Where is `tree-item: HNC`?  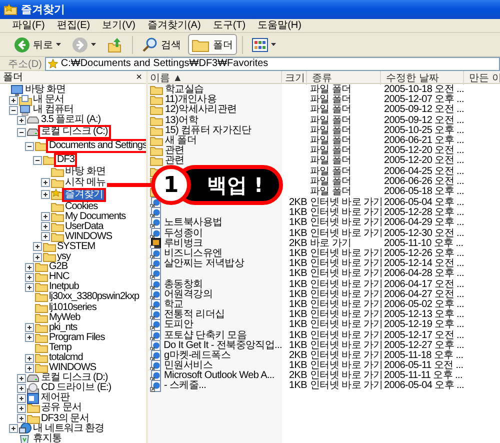
tree-item: HNC is located at coordinates (59, 277).